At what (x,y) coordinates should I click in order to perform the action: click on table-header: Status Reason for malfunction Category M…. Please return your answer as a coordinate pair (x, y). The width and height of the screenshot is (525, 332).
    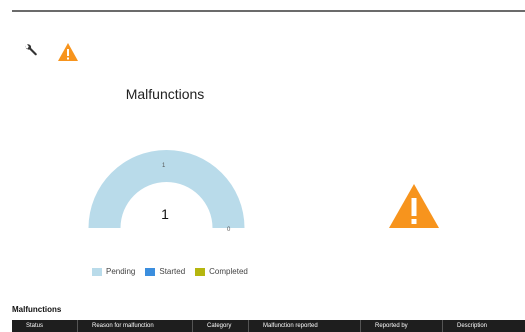
    Looking at the image, I should click on (268, 326).